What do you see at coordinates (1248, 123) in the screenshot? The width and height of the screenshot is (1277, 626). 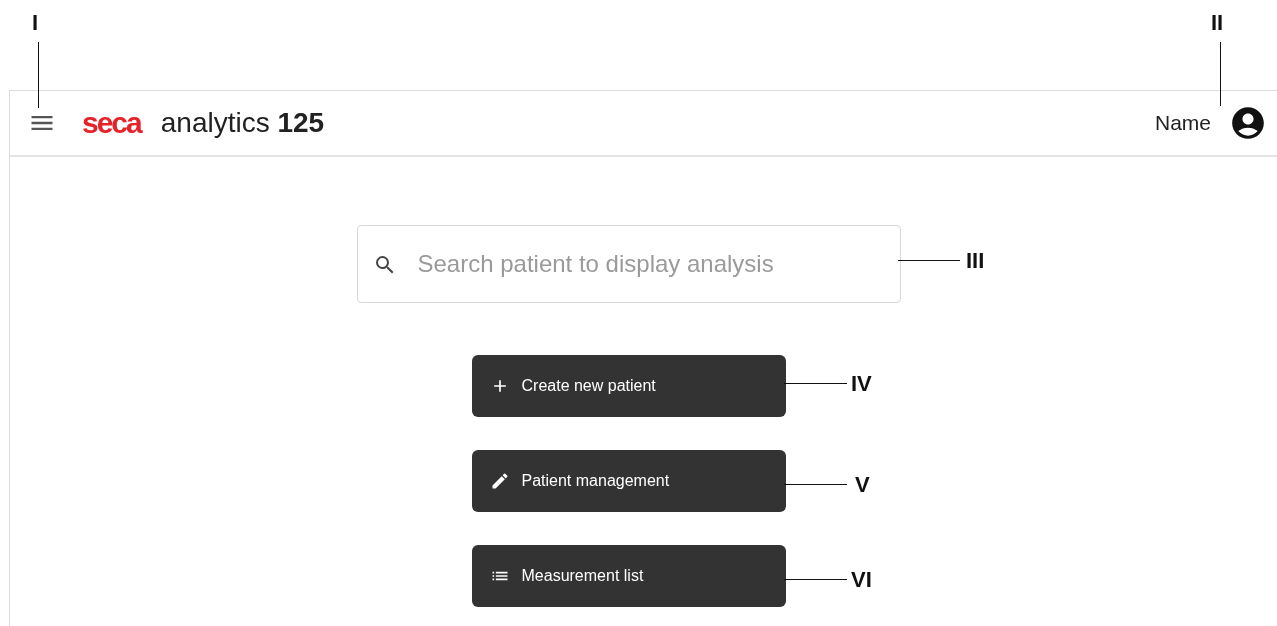 I see `user-avatar-button` at bounding box center [1248, 123].